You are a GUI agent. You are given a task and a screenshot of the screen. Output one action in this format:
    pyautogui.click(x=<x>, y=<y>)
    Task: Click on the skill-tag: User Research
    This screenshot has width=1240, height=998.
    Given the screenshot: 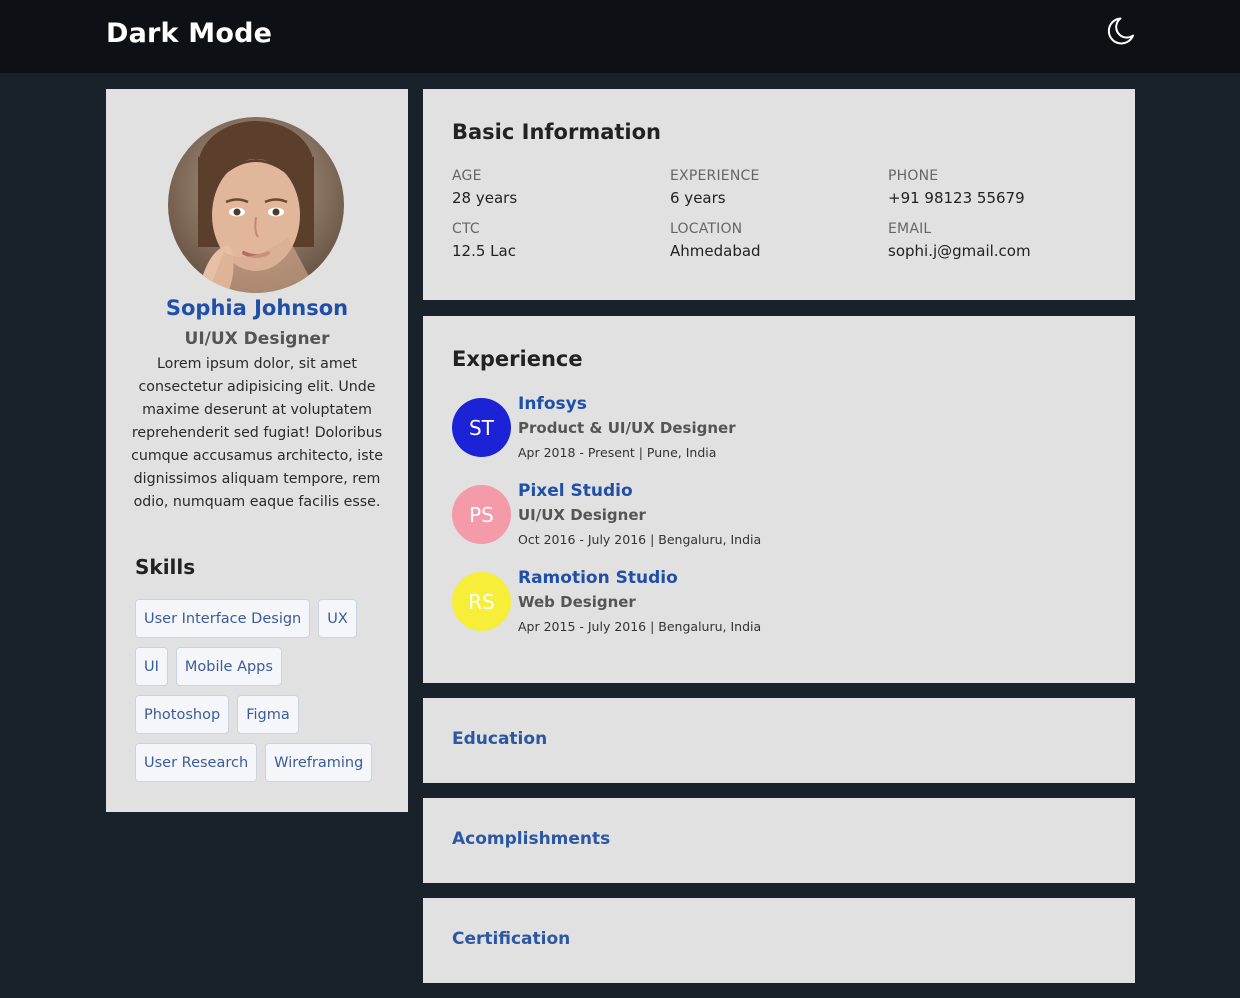 What is the action you would take?
    pyautogui.click(x=196, y=762)
    